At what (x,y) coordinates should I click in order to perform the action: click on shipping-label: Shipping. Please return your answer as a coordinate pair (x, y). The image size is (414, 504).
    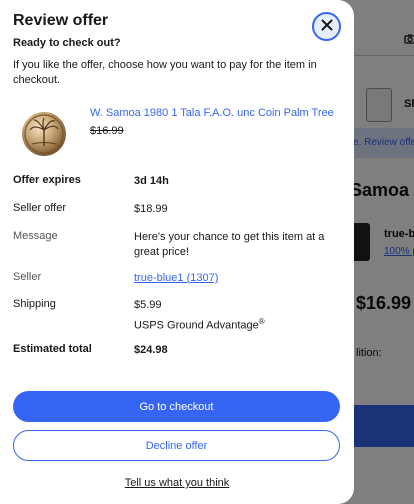
    Looking at the image, I should click on (34, 304).